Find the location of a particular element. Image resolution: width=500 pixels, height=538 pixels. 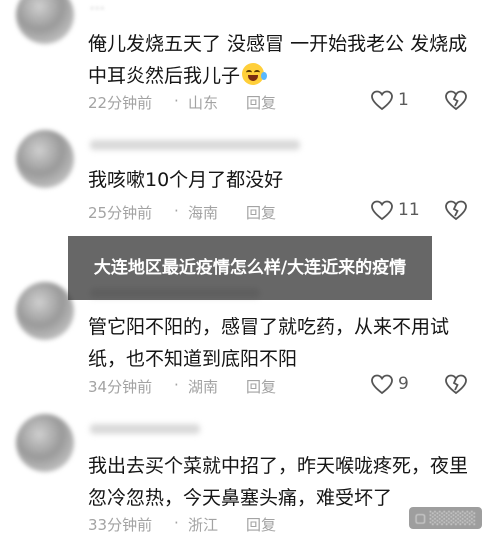

comment-text: 俺儿发烧五天了 没感冒 一开始我老公 发烧成中耳炎然后我儿子 is located at coordinates (278, 60).